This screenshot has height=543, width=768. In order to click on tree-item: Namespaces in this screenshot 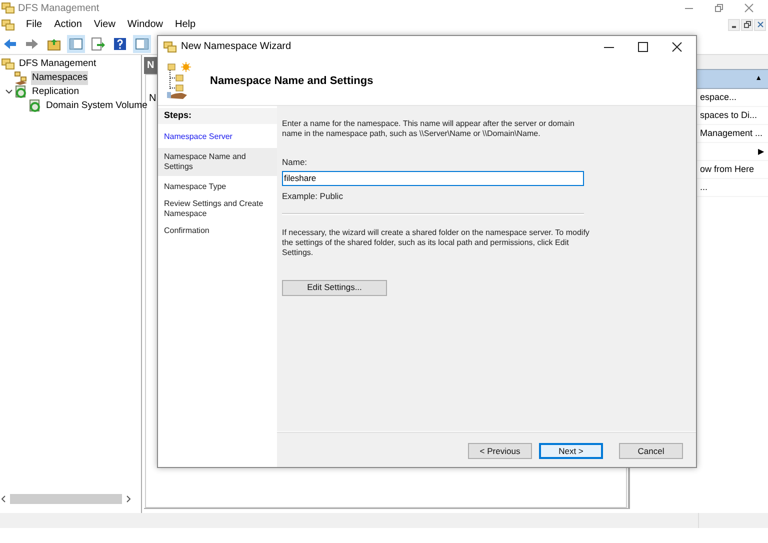, I will do `click(59, 78)`.